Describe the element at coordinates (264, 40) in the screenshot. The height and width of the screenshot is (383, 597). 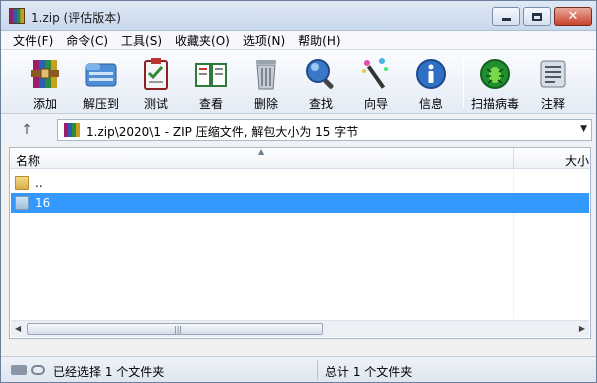
I see `menu-options: 选项(N)` at that location.